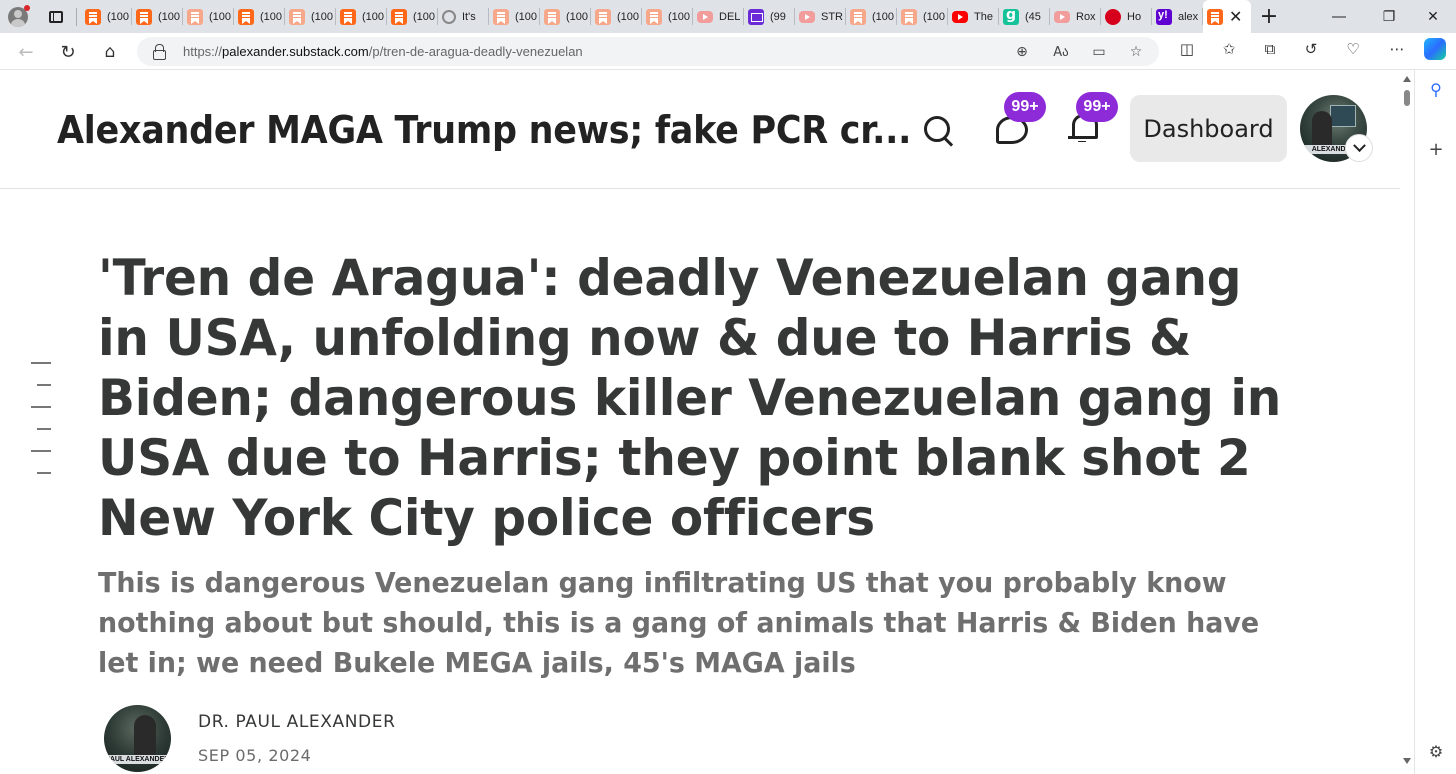 This screenshot has width=1456, height=774. I want to click on profile-icon, so click(18, 16).